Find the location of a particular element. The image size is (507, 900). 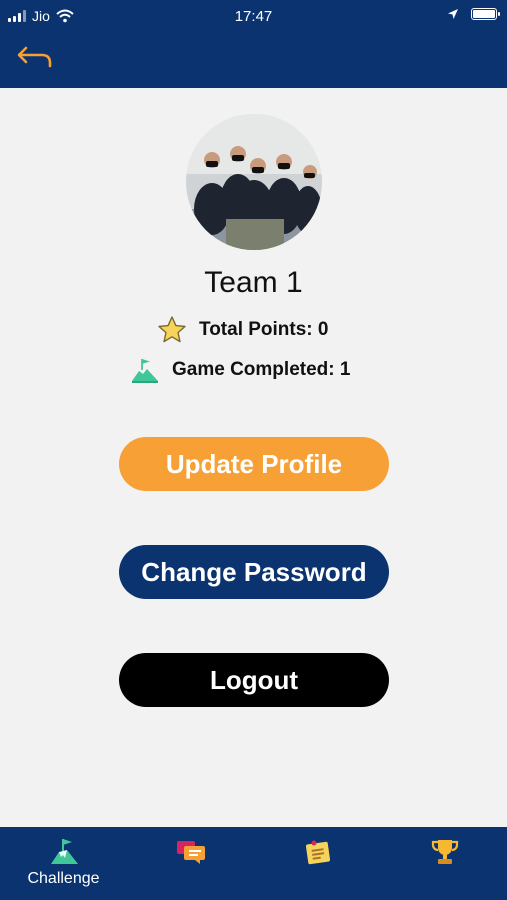

status-right is located at coordinates (473, 14).